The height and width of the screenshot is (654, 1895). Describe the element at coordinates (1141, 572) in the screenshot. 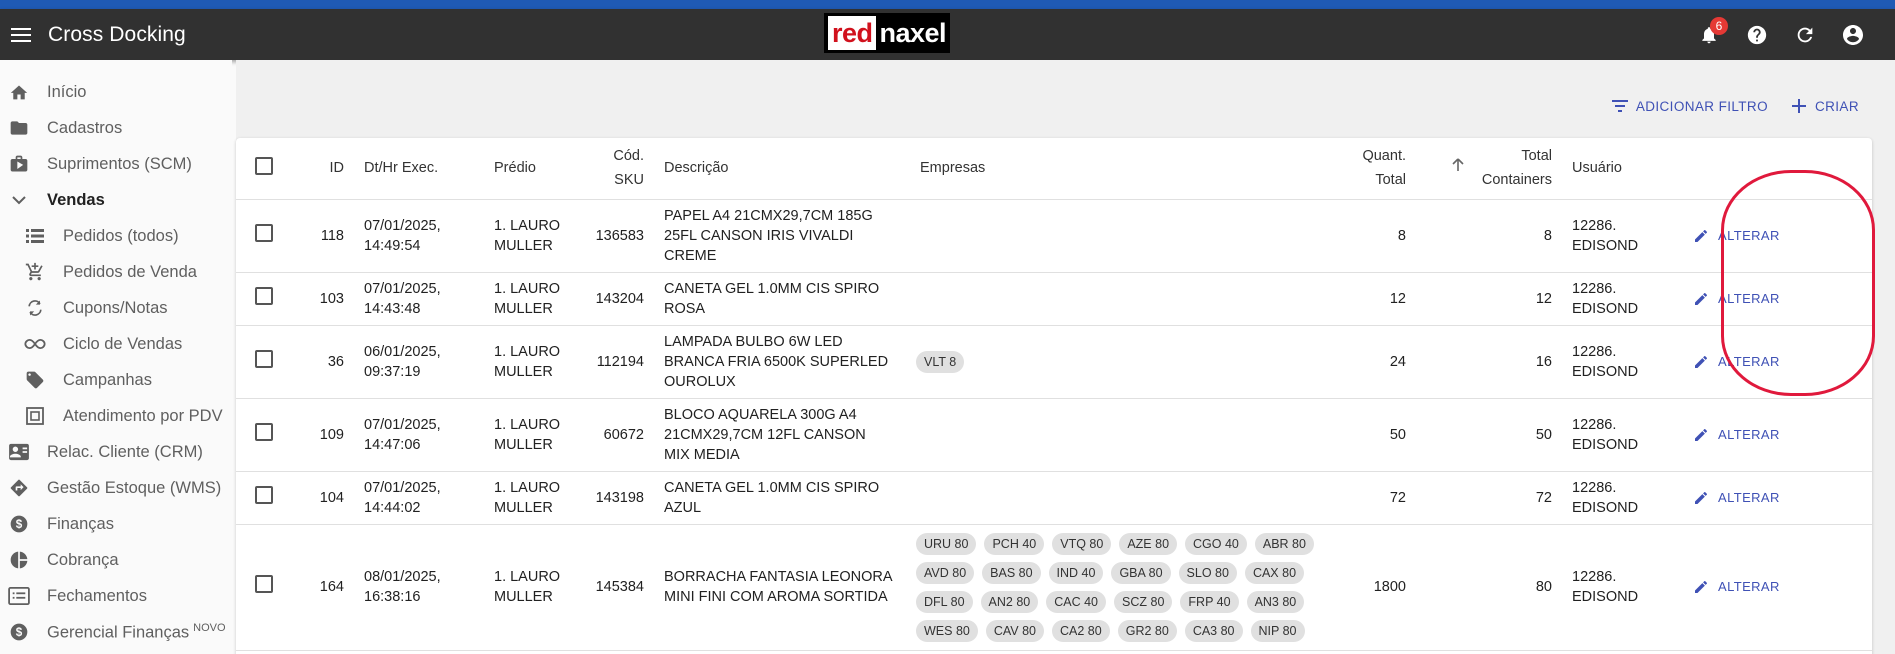

I see `empresa-chip: GBA 80` at that location.